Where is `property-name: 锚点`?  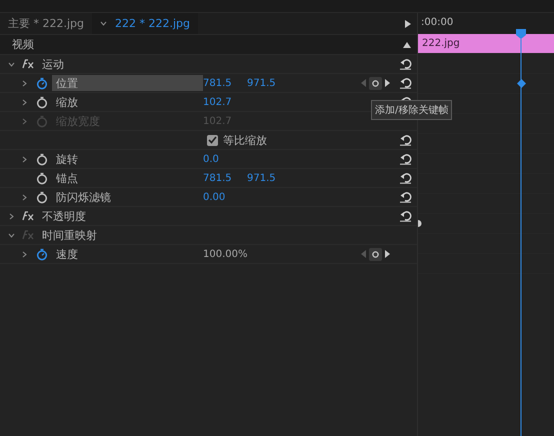 property-name: 锚点 is located at coordinates (127, 178).